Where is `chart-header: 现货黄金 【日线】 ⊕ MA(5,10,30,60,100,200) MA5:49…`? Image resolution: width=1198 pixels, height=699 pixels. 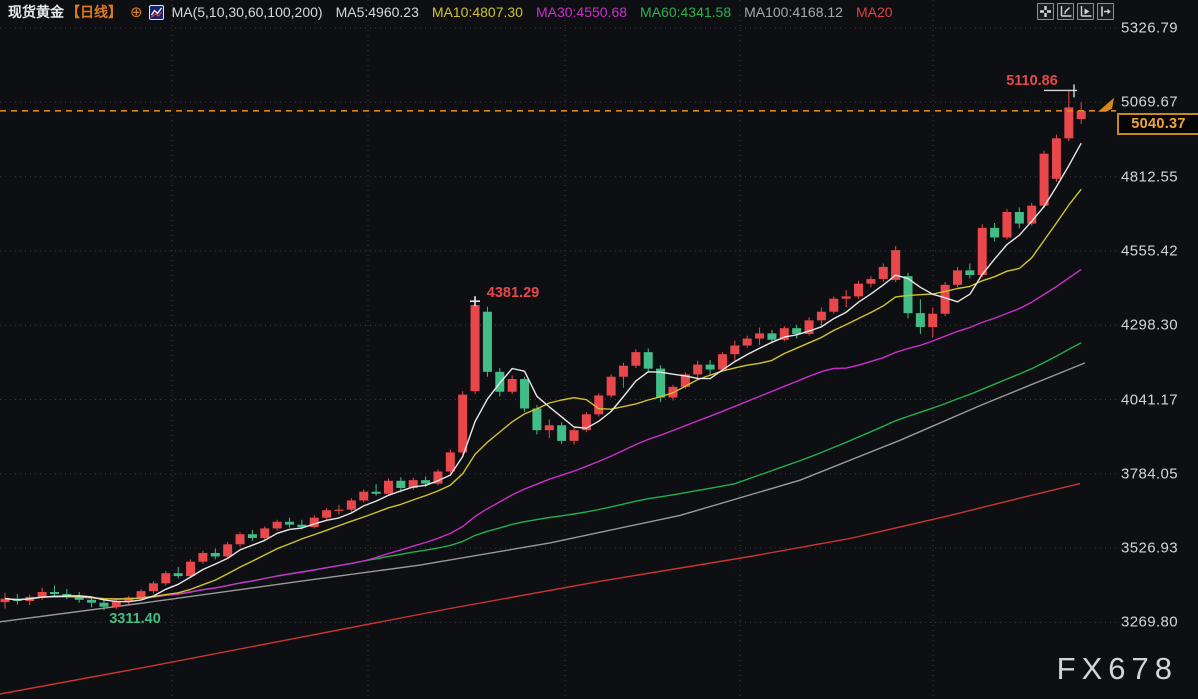
chart-header: 现货黄金 【日线】 ⊕ MA(5,10,30,60,100,200) MA5:49… is located at coordinates (599, 12).